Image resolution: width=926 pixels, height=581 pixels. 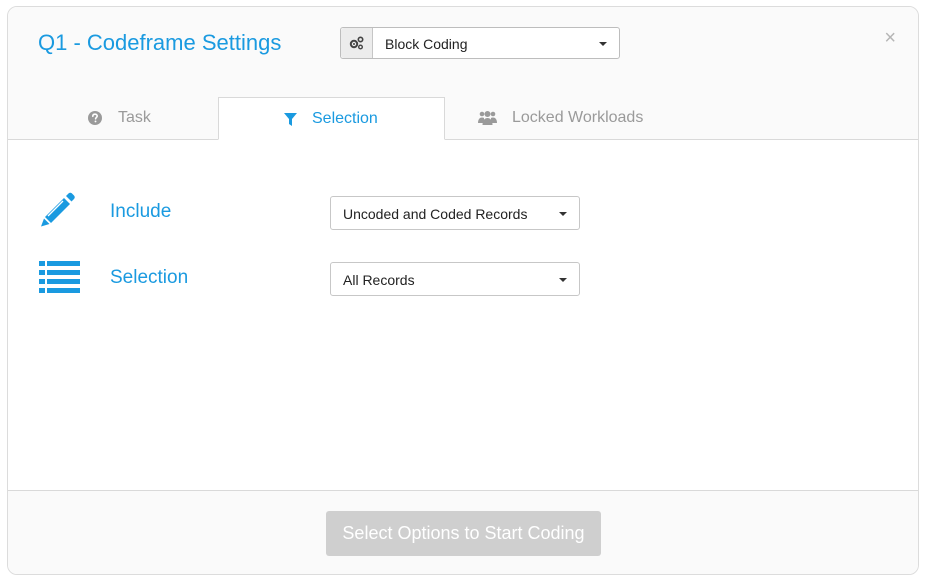 I want to click on coding-mode-addon, so click(x=357, y=43).